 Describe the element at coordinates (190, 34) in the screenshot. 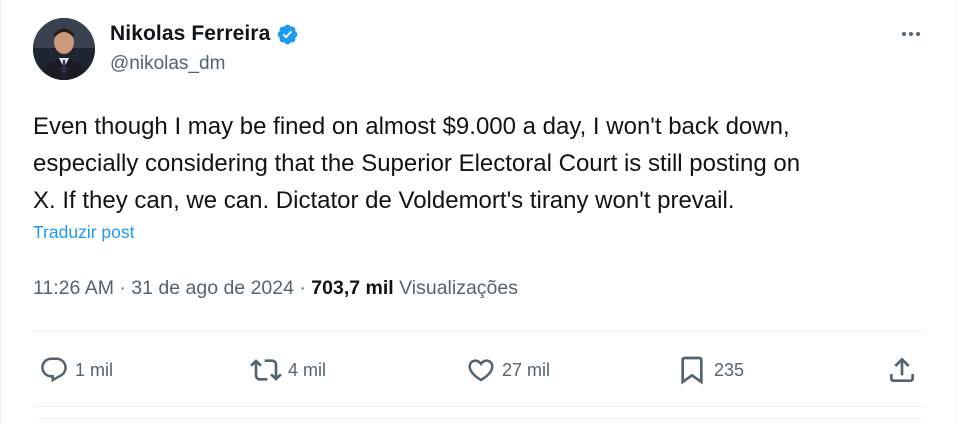

I see `author-display-name: Nikolas Ferreira` at that location.